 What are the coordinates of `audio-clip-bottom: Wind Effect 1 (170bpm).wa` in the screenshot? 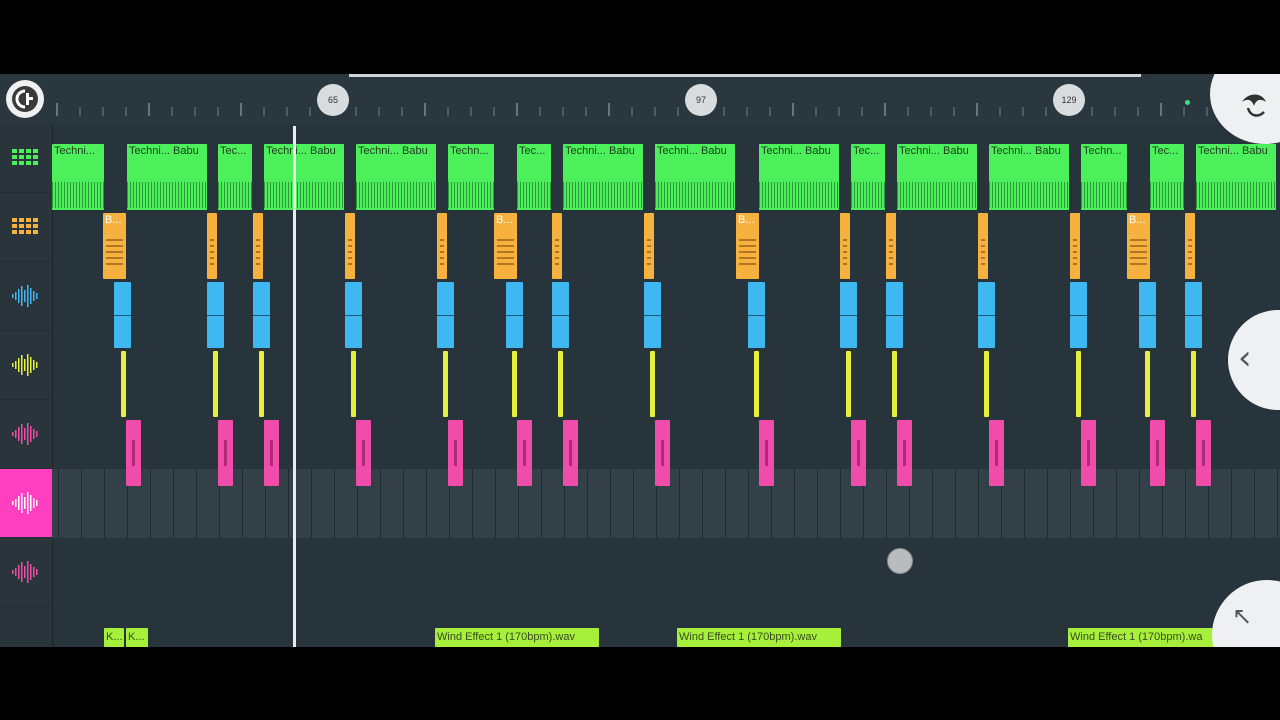 It's located at (1143, 637).